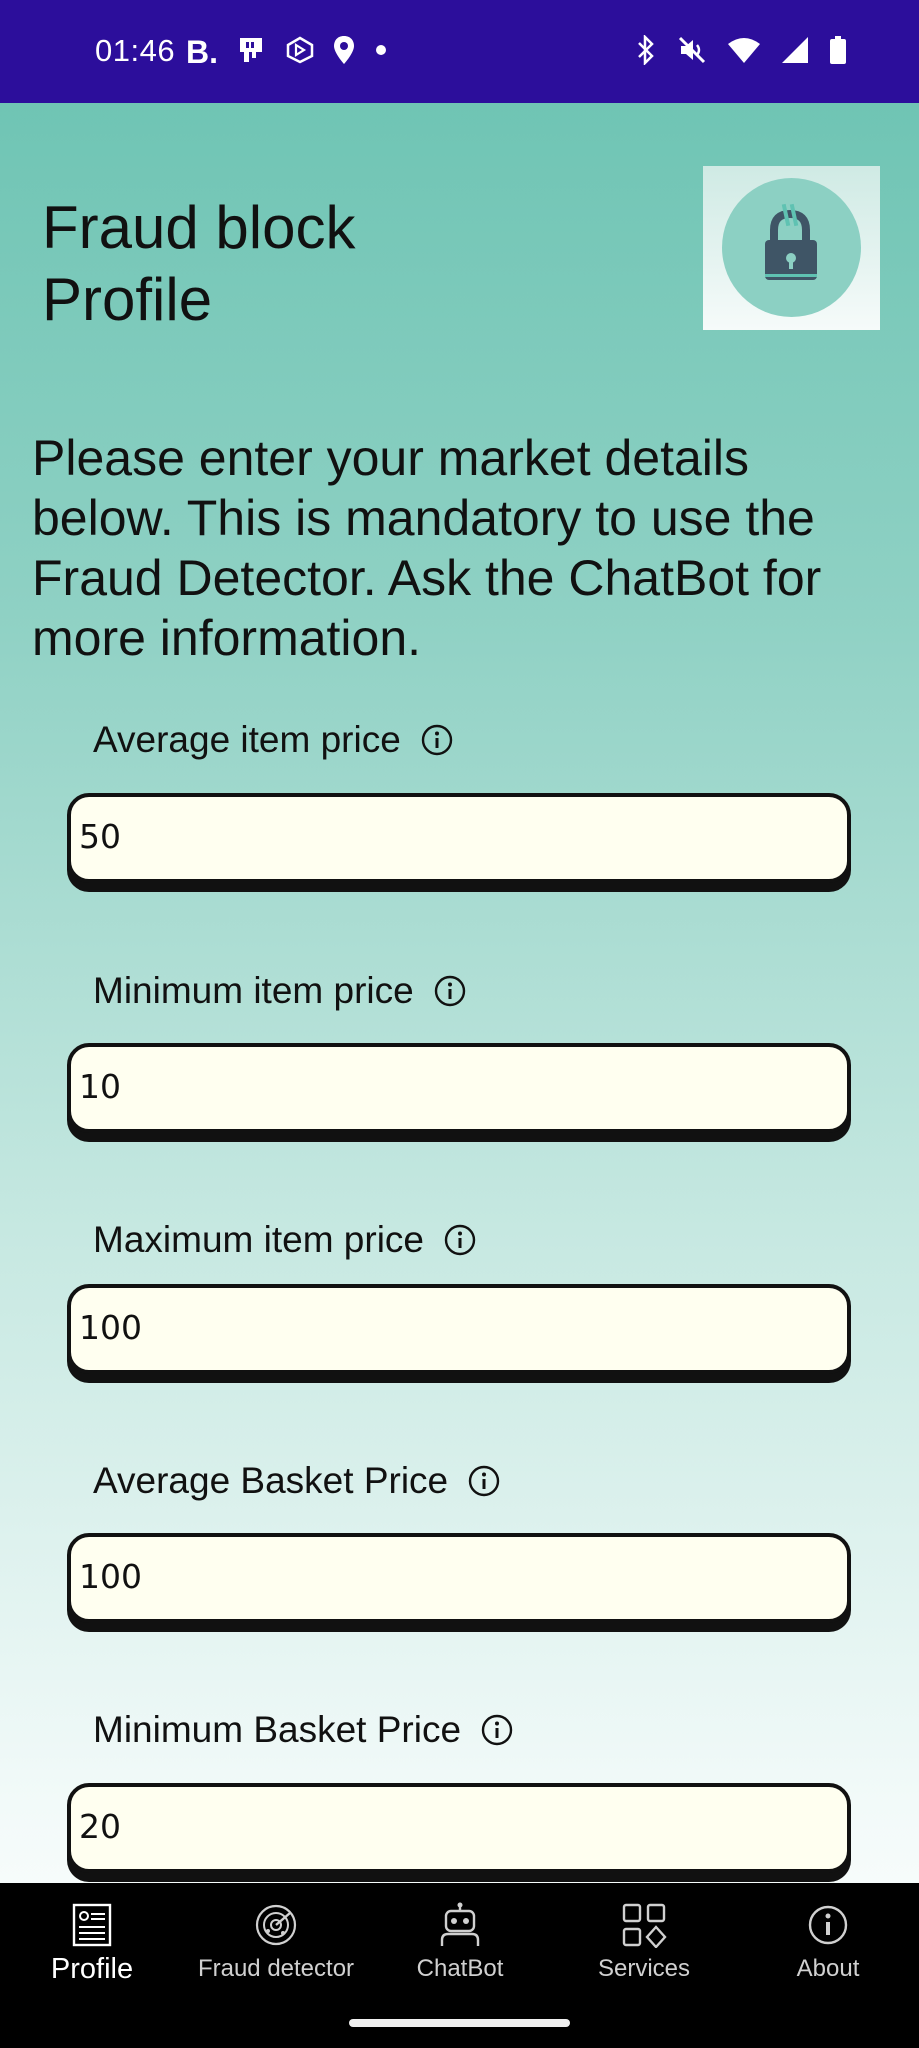 The image size is (919, 2048). What do you see at coordinates (644, 1968) in the screenshot?
I see `nav-label-services: Services` at bounding box center [644, 1968].